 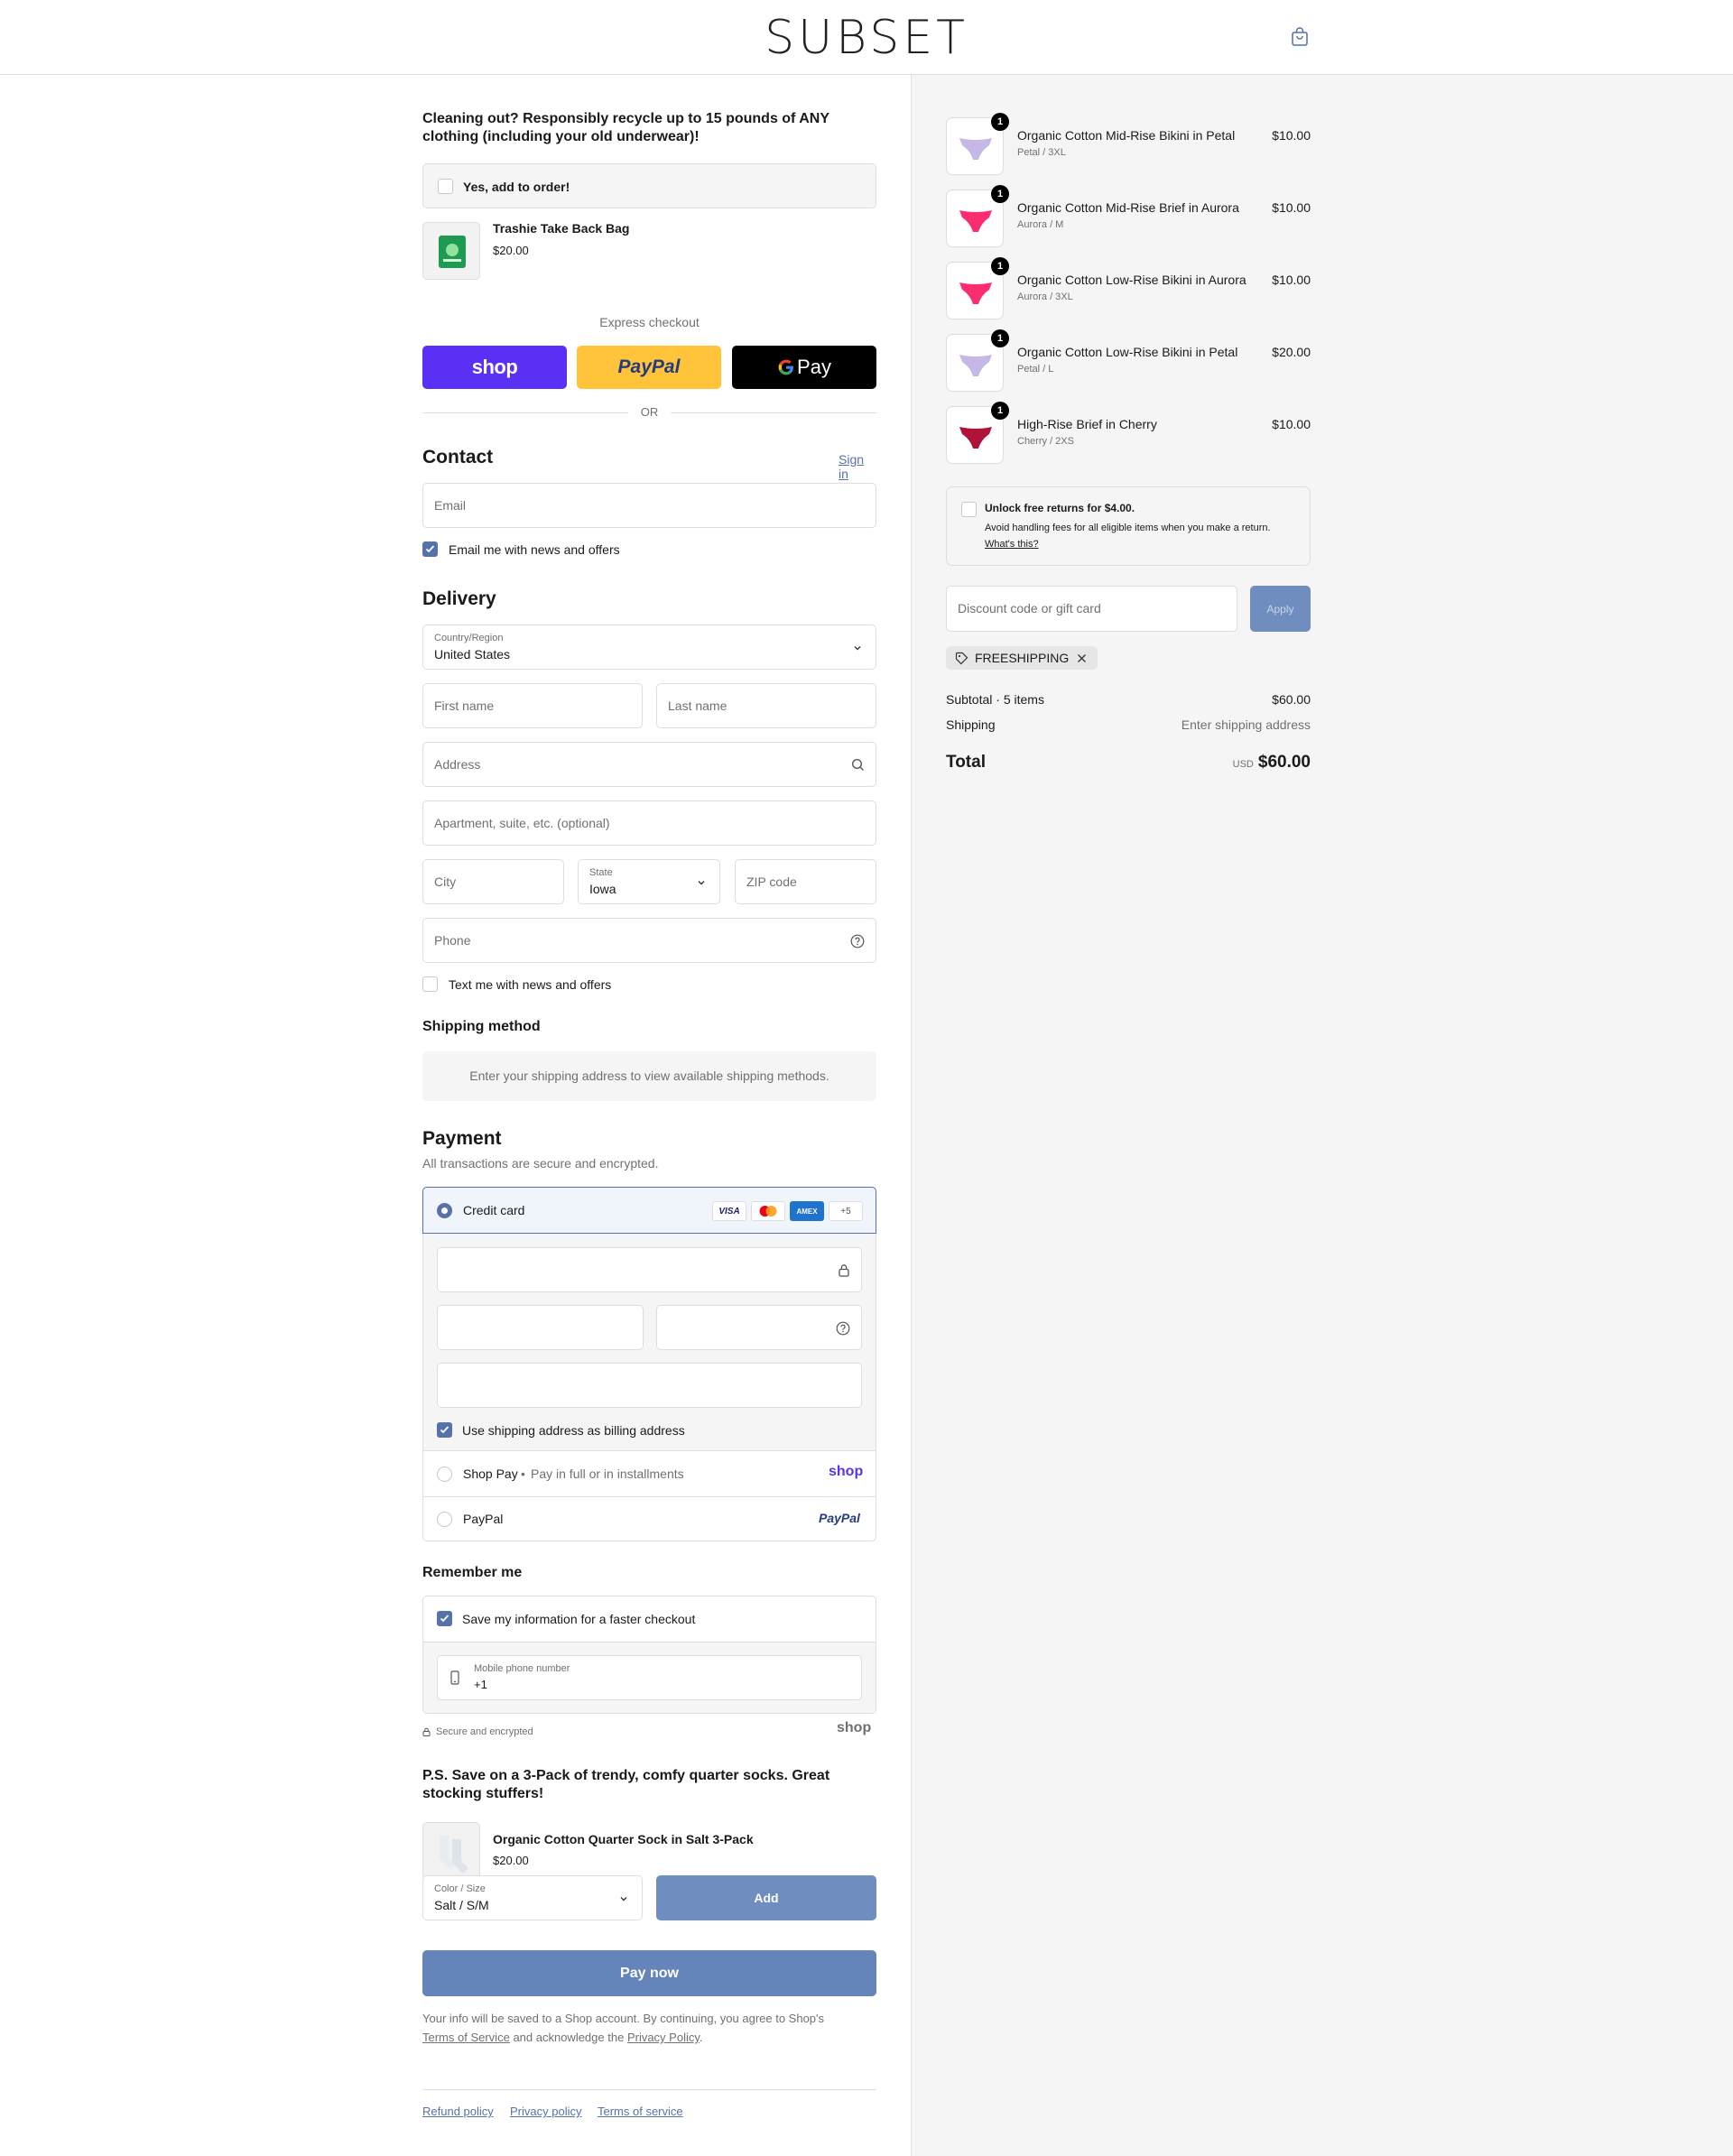 What do you see at coordinates (1291, 352) in the screenshot?
I see `product-price: $20.00` at bounding box center [1291, 352].